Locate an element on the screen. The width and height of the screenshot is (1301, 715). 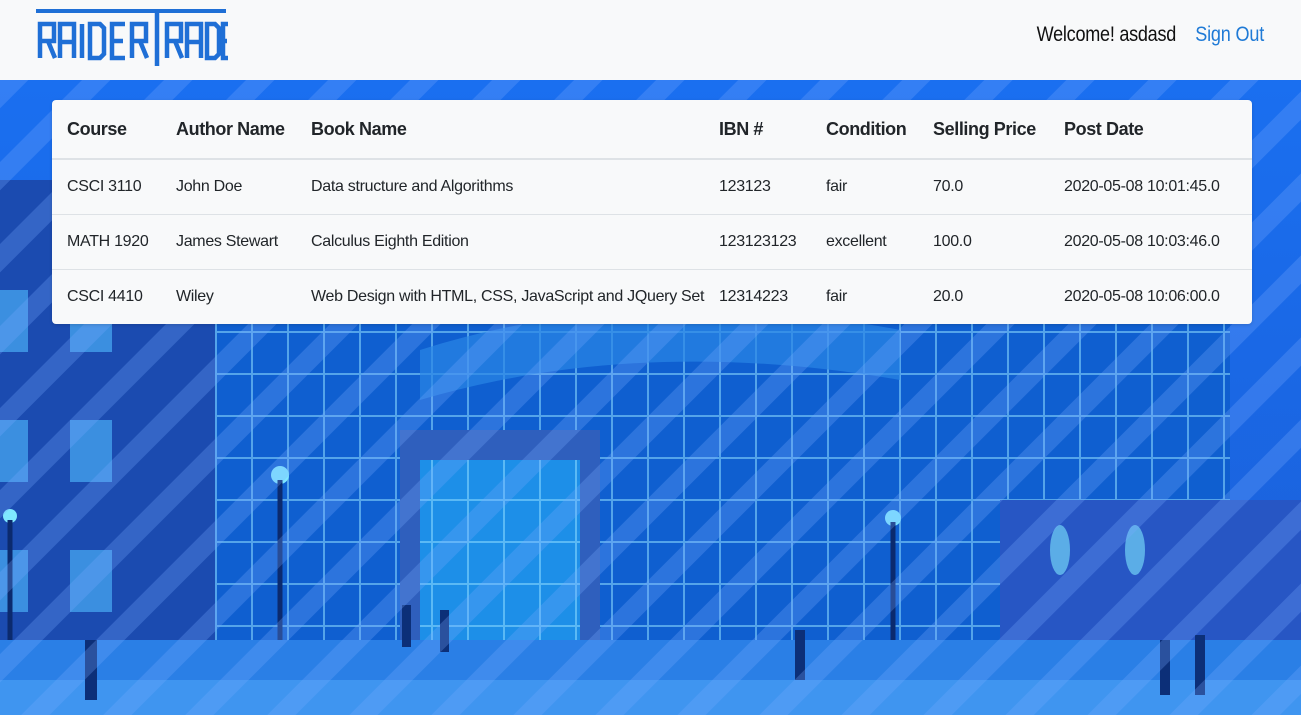
column-header-book-name: Book Name is located at coordinates (500, 130).